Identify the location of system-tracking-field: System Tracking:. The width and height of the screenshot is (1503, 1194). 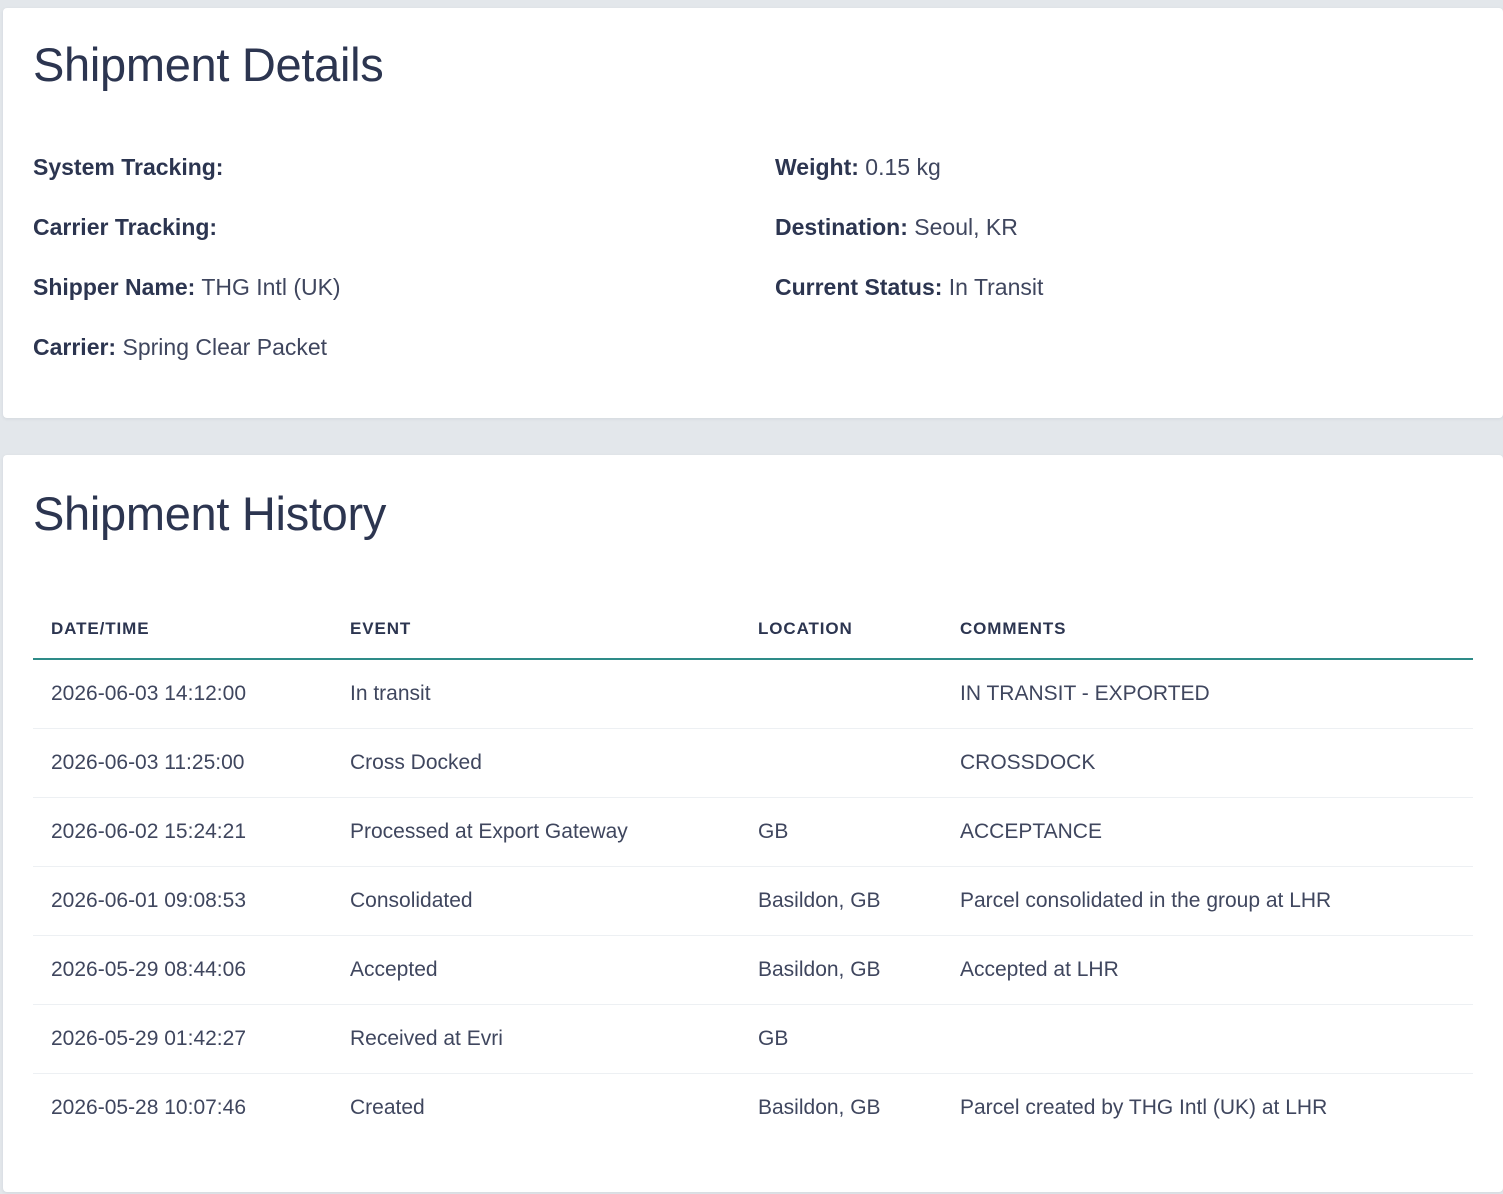
(128, 167).